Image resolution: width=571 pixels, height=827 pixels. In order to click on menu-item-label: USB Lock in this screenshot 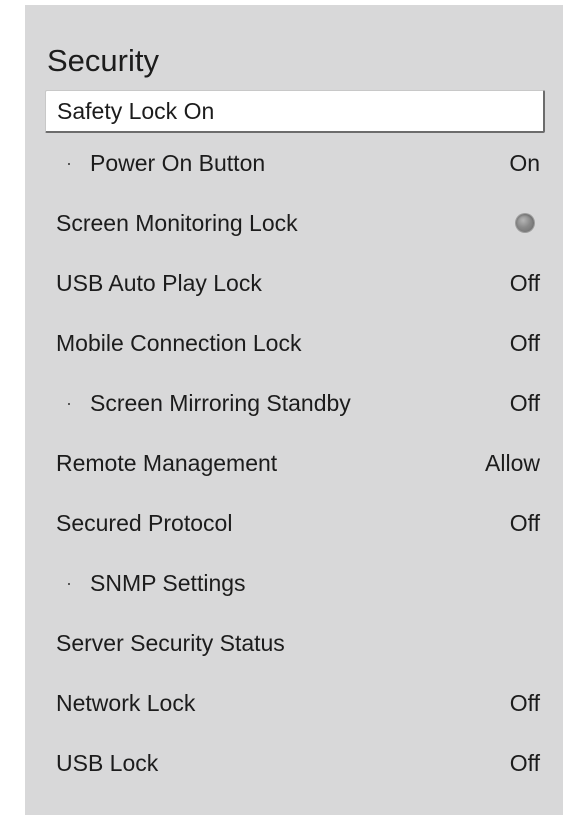, I will do `click(107, 762)`.